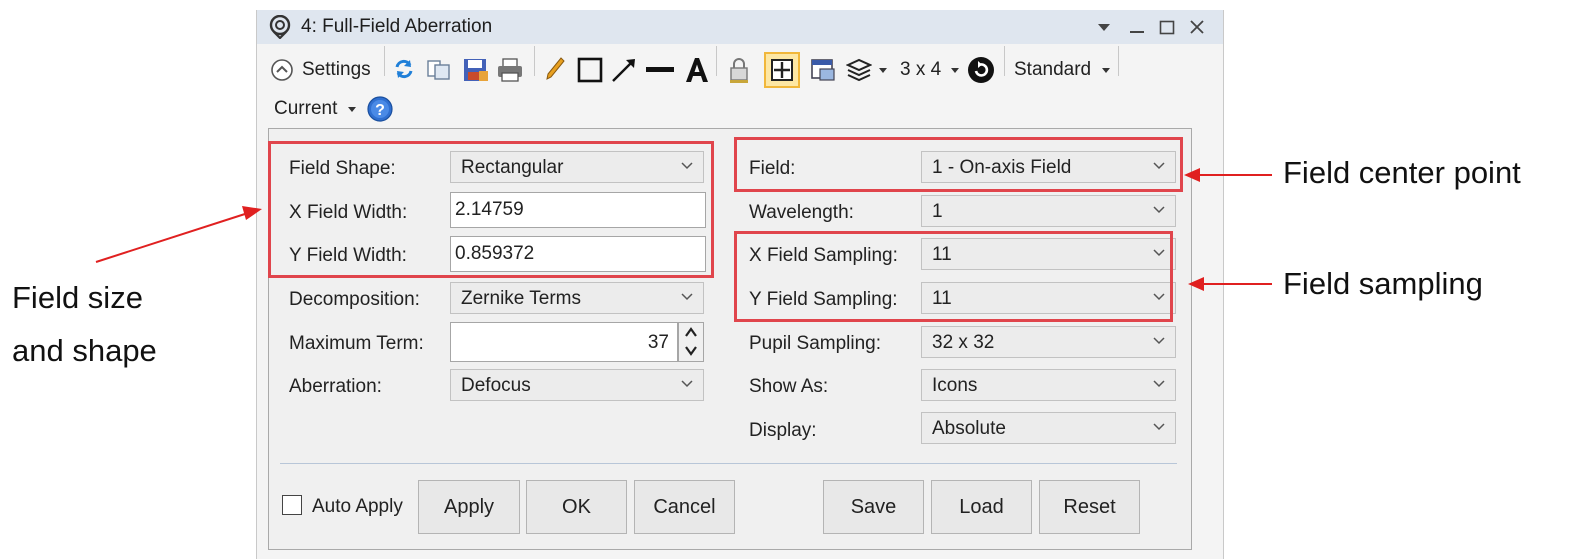  What do you see at coordinates (1383, 283) in the screenshot?
I see `field-sampling-annotation: Field sampling` at bounding box center [1383, 283].